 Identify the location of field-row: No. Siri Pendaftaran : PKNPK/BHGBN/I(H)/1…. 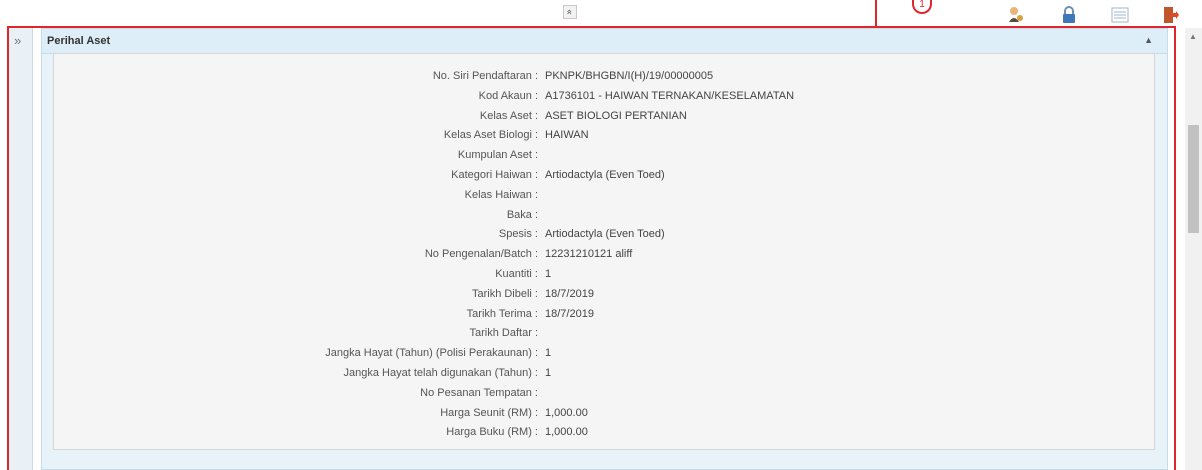
(604, 78).